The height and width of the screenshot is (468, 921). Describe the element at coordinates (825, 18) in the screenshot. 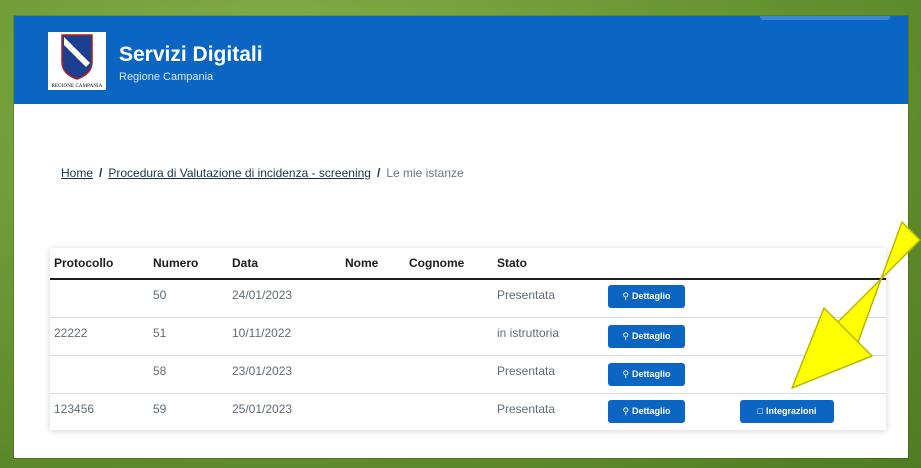

I see `header-top-strip` at that location.